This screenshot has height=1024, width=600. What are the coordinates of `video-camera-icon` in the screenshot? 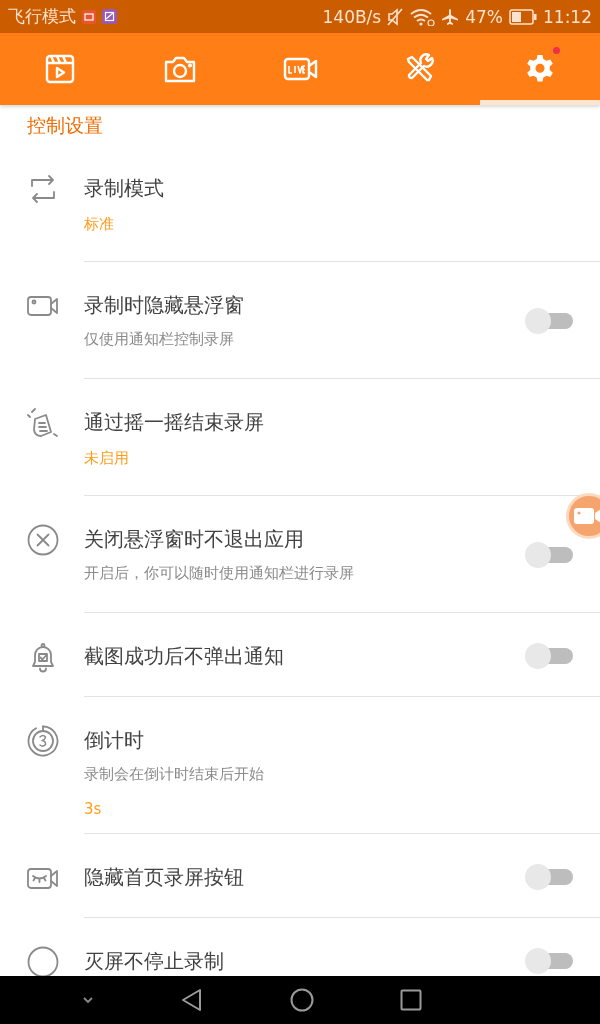 It's located at (586, 516).